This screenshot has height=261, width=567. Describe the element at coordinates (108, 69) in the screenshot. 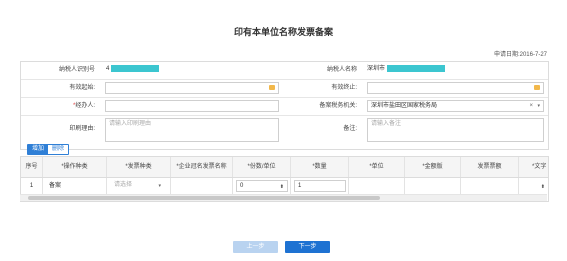

I see `taxpayer-id-prefix: 4` at that location.